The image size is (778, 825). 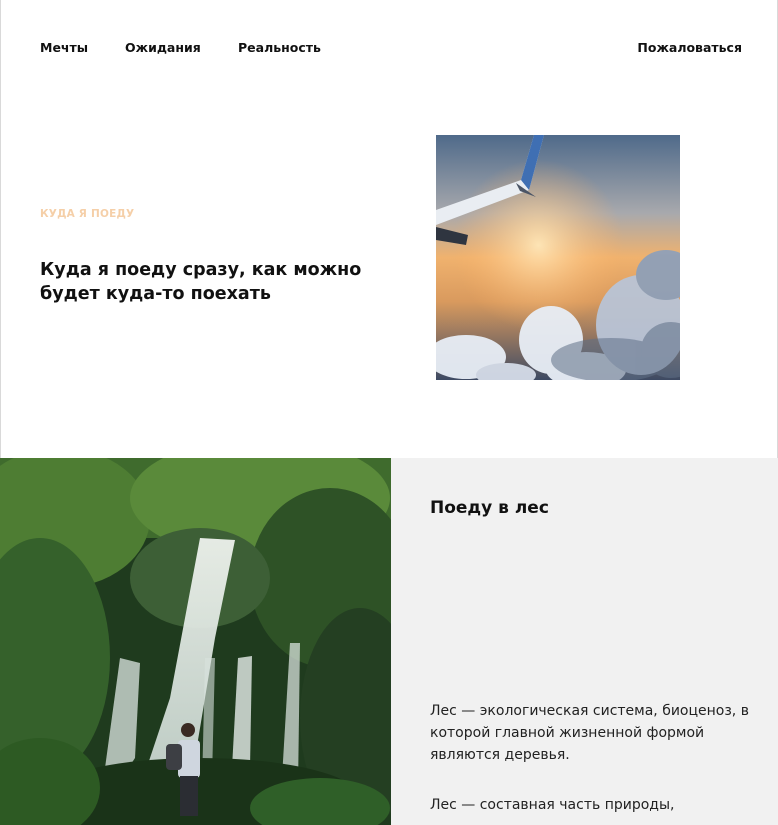 I want to click on forest-title: Поеду в лес, so click(x=489, y=508).